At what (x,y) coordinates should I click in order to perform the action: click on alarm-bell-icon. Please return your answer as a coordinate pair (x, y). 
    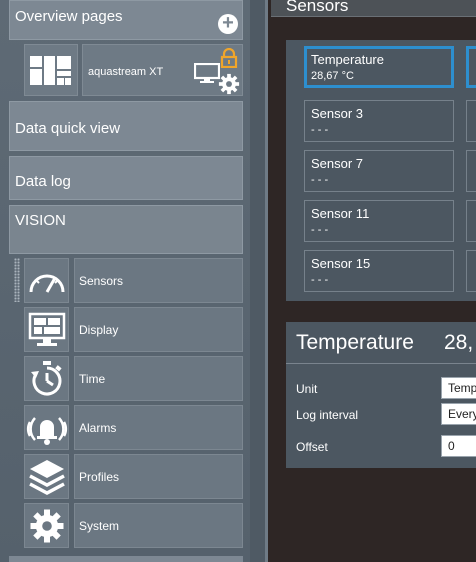
    Looking at the image, I should click on (46, 430).